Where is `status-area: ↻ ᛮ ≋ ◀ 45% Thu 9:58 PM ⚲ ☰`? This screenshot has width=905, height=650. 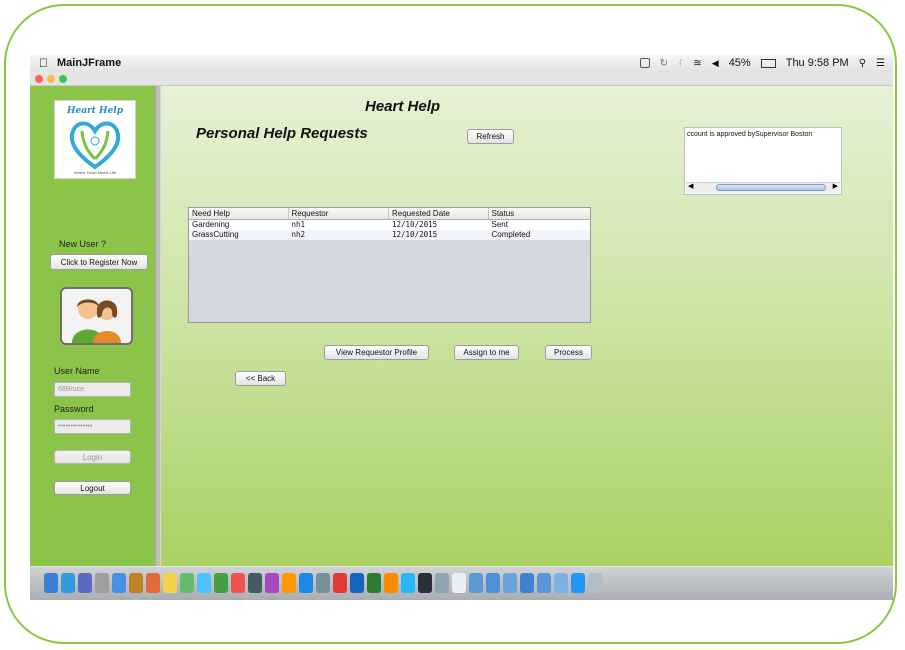 status-area: ↻ ᛮ ≋ ◀ 45% Thu 9:58 PM ⚲ ☰ is located at coordinates (762, 63).